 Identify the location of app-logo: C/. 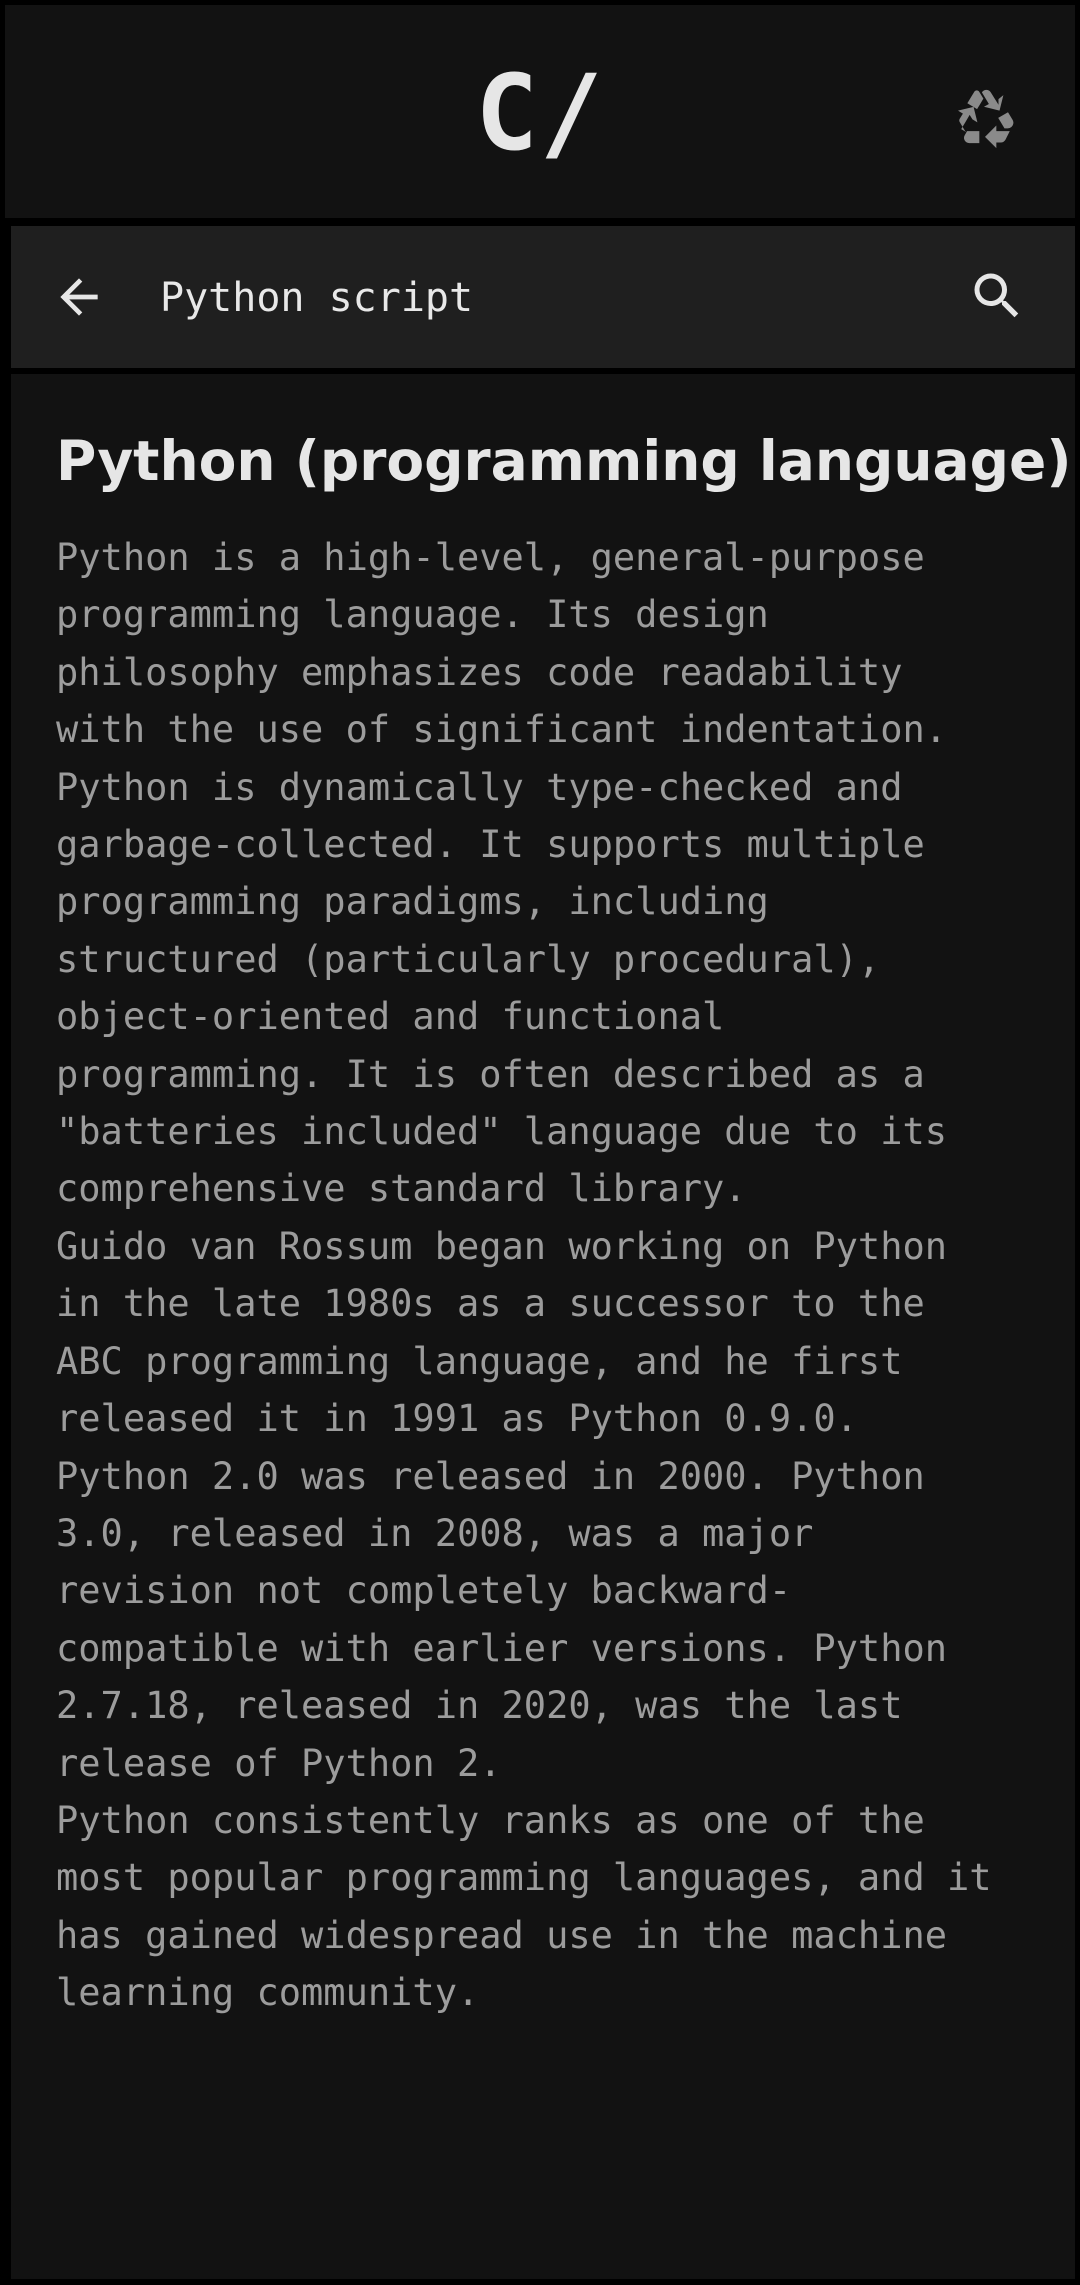
(540, 113).